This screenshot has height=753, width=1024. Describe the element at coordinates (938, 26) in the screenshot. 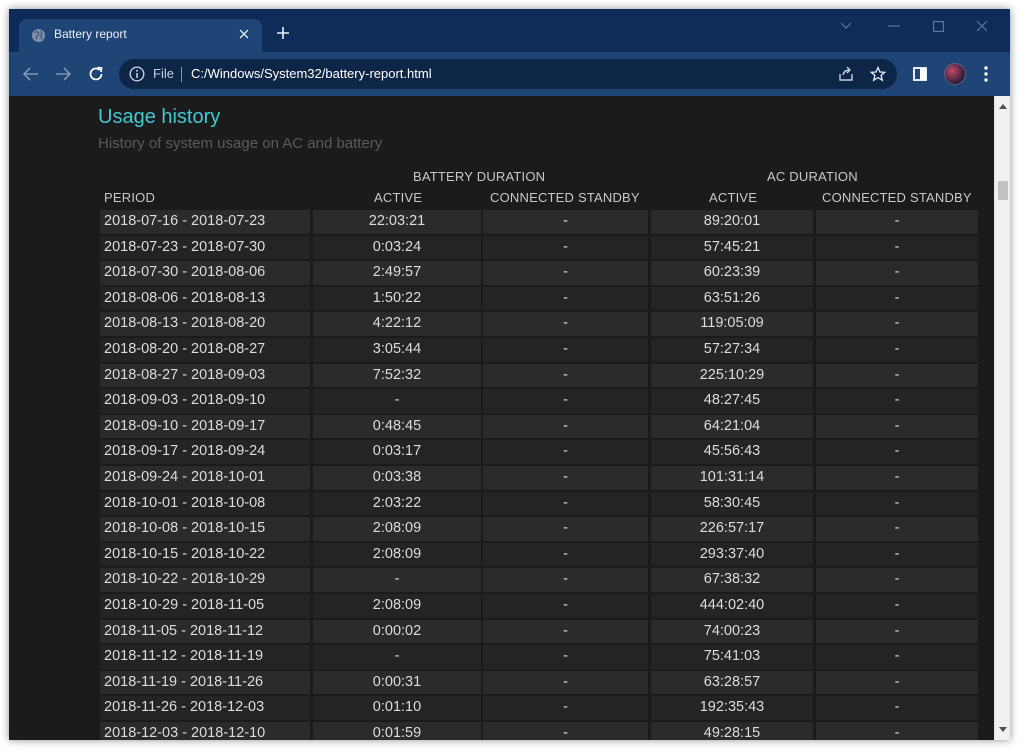

I see `maximize-icon` at that location.